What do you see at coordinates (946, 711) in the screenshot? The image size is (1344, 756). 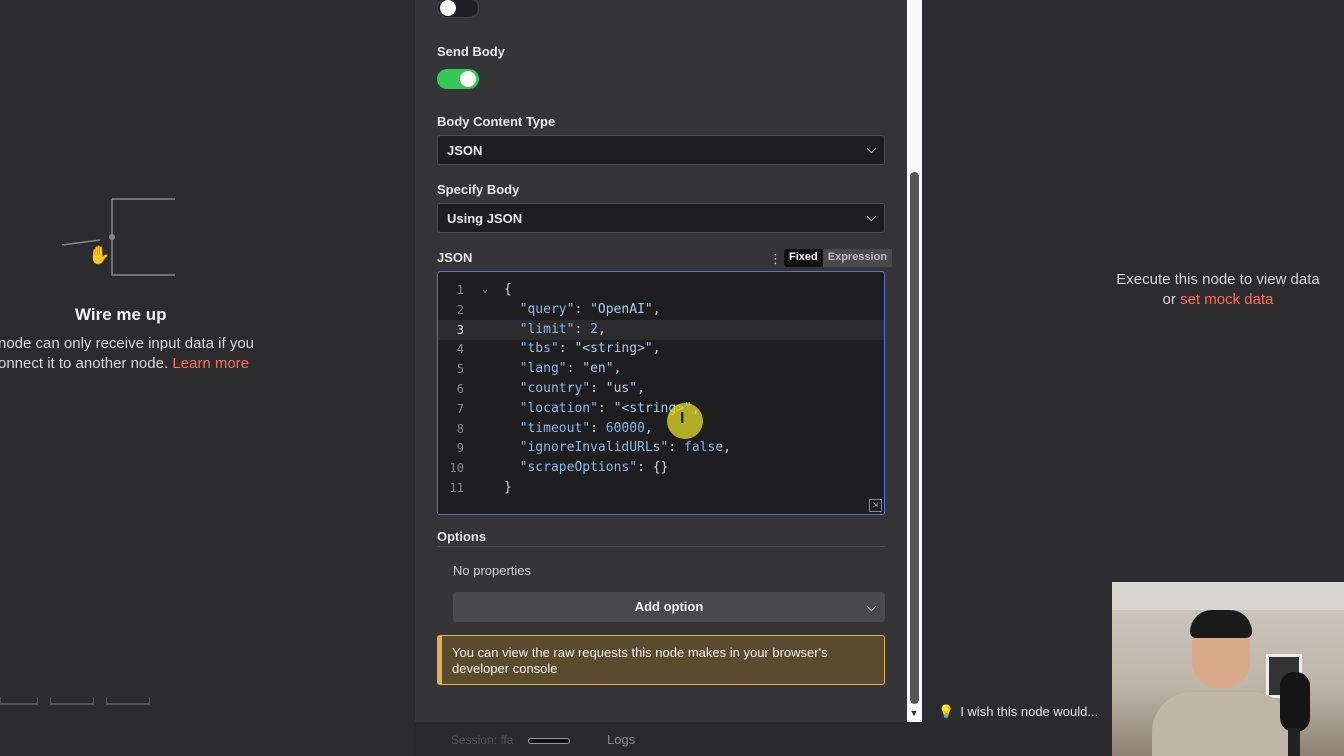 I see `lightbulb-icon: 💡` at bounding box center [946, 711].